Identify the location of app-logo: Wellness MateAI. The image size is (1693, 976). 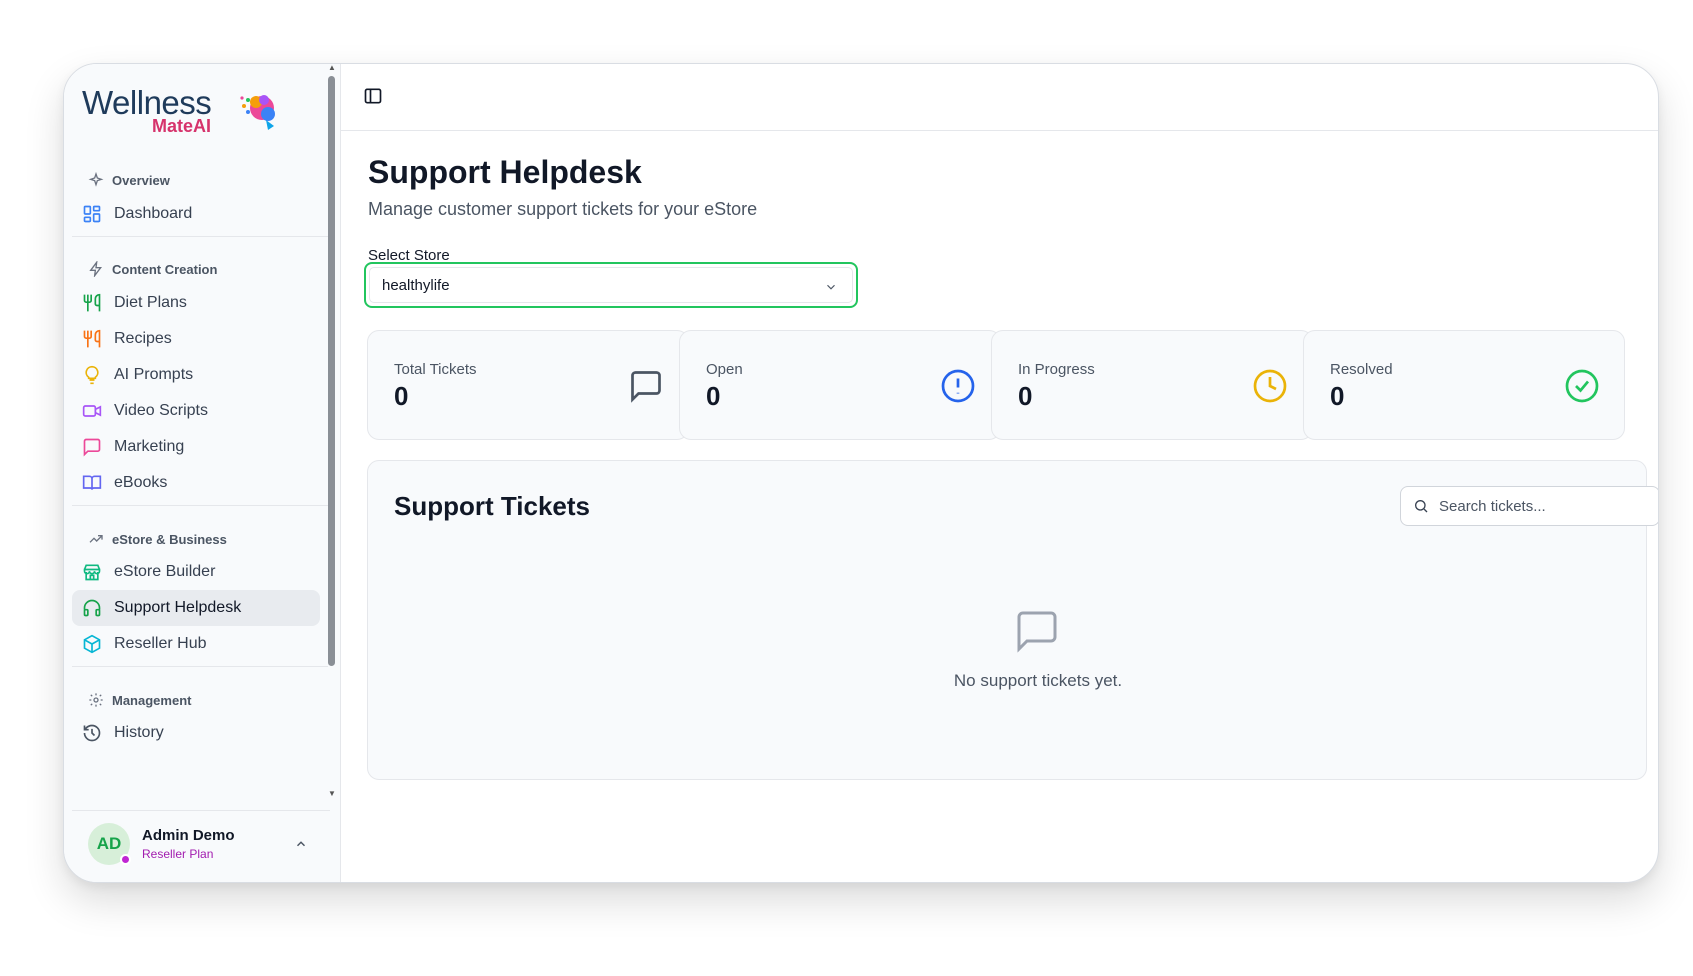
(178, 111).